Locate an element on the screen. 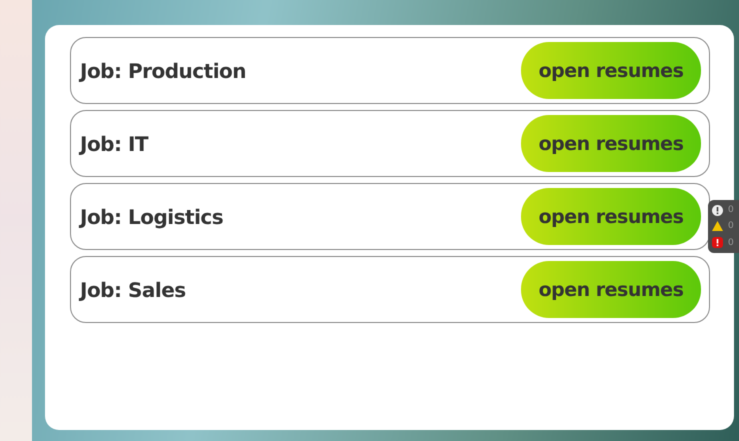 The width and height of the screenshot is (739, 441). job-title: Job: Sales is located at coordinates (133, 290).